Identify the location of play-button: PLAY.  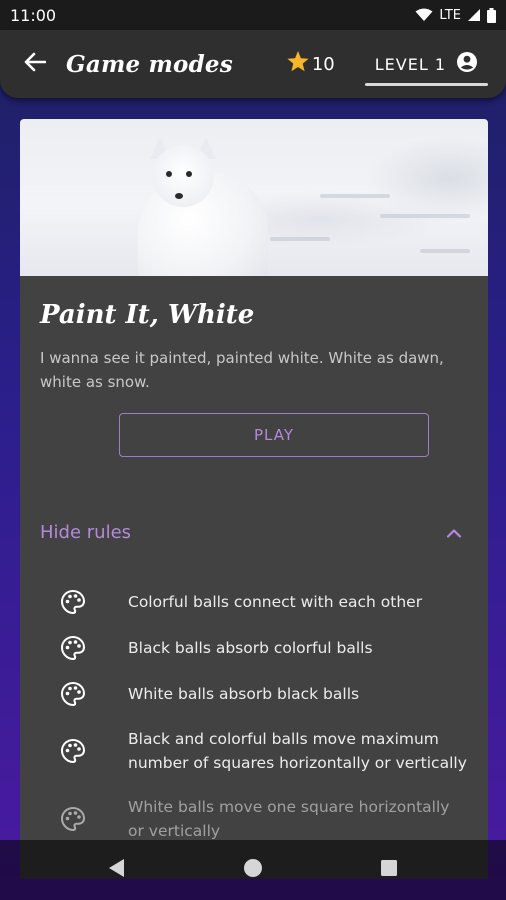
(274, 435).